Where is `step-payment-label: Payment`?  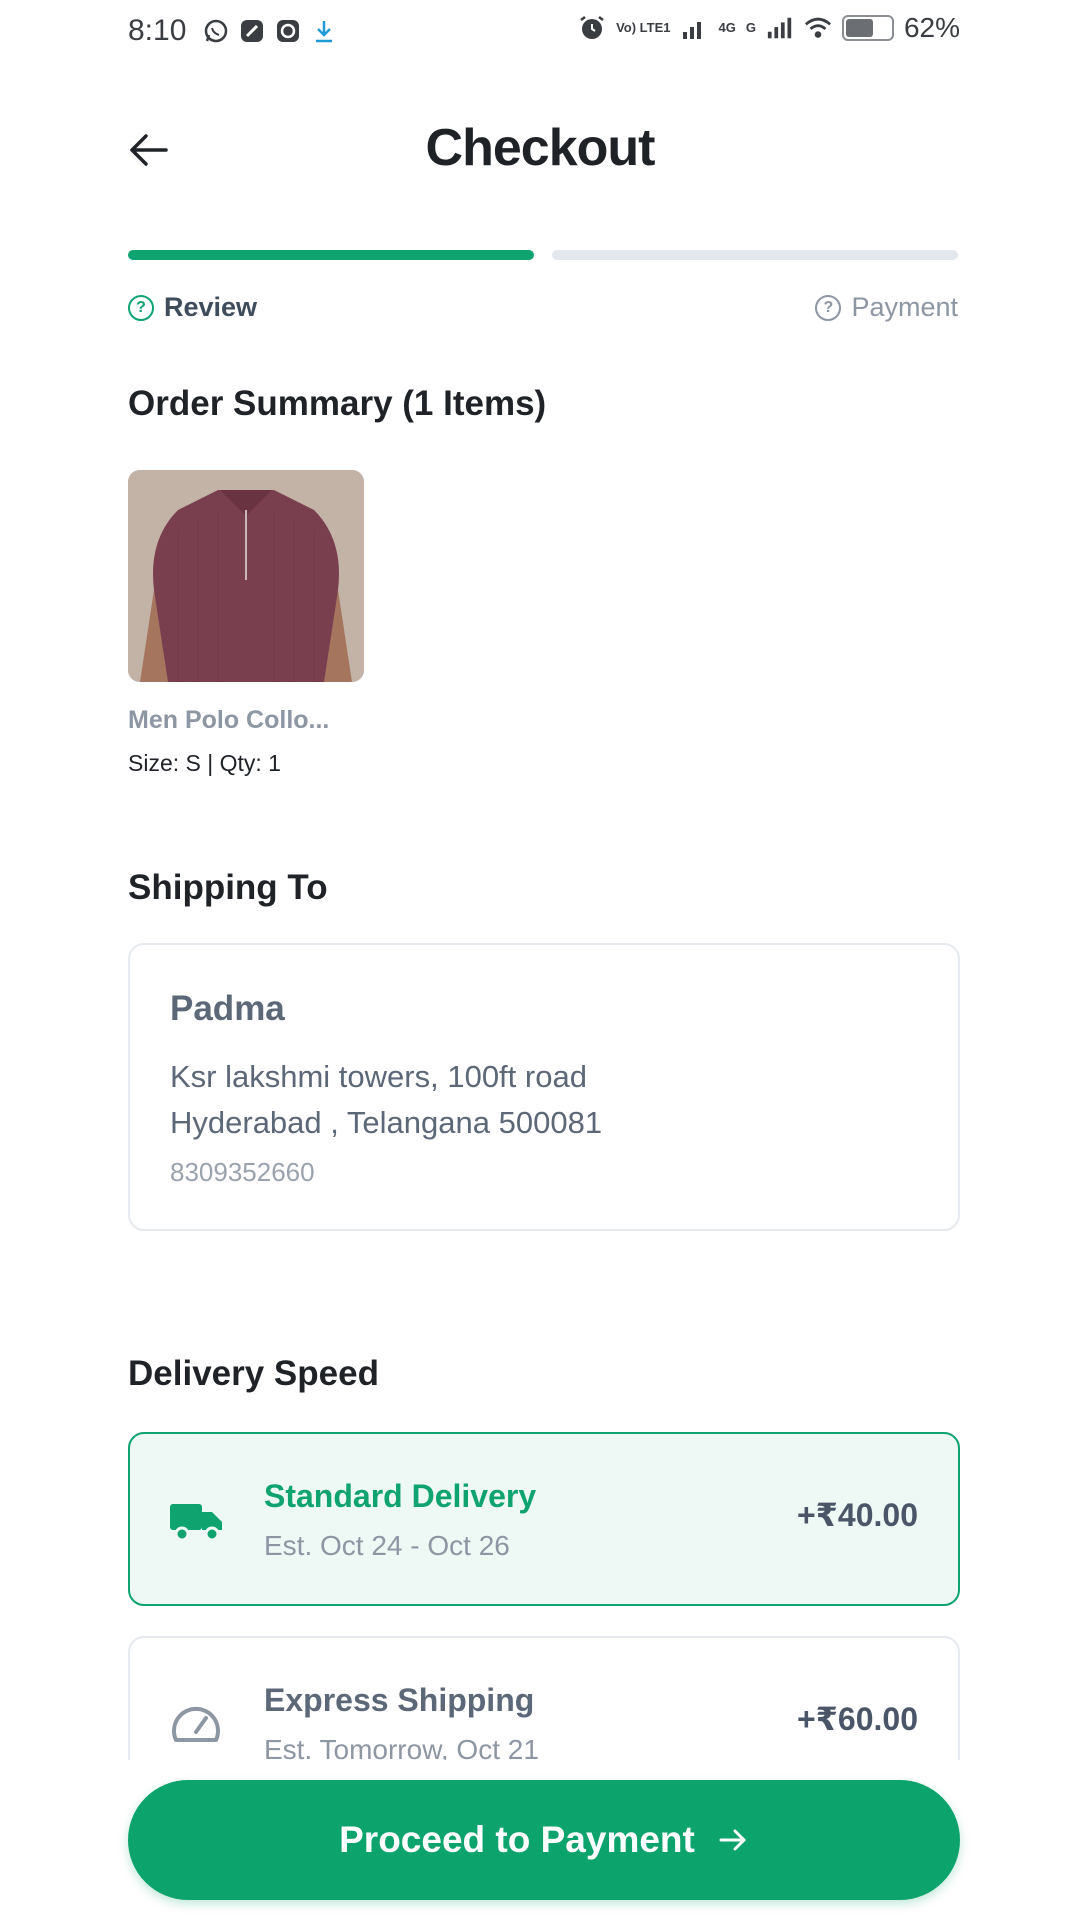 step-payment-label: Payment is located at coordinates (904, 307).